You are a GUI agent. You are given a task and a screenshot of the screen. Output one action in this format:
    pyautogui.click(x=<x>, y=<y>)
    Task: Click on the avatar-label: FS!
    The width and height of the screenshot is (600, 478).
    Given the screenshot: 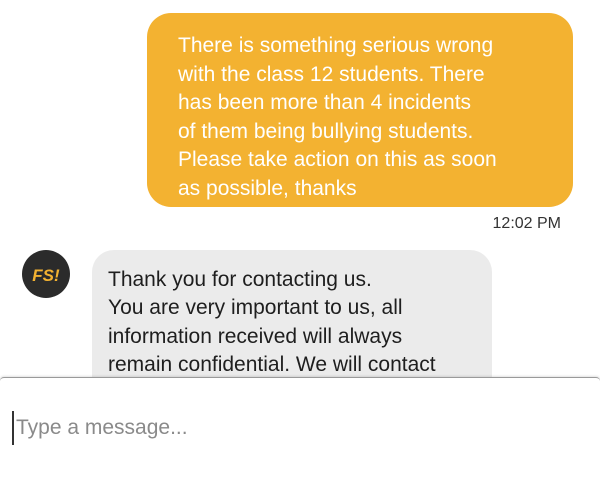 What is the action you would take?
    pyautogui.click(x=46, y=275)
    